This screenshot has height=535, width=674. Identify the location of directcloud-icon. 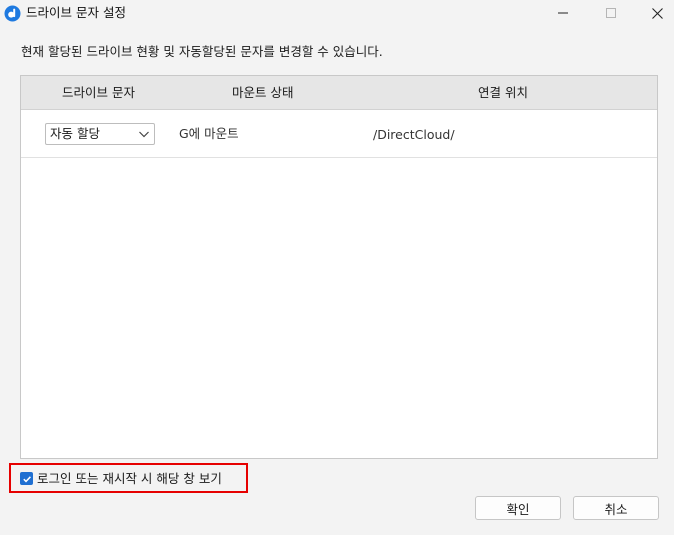
(12, 13).